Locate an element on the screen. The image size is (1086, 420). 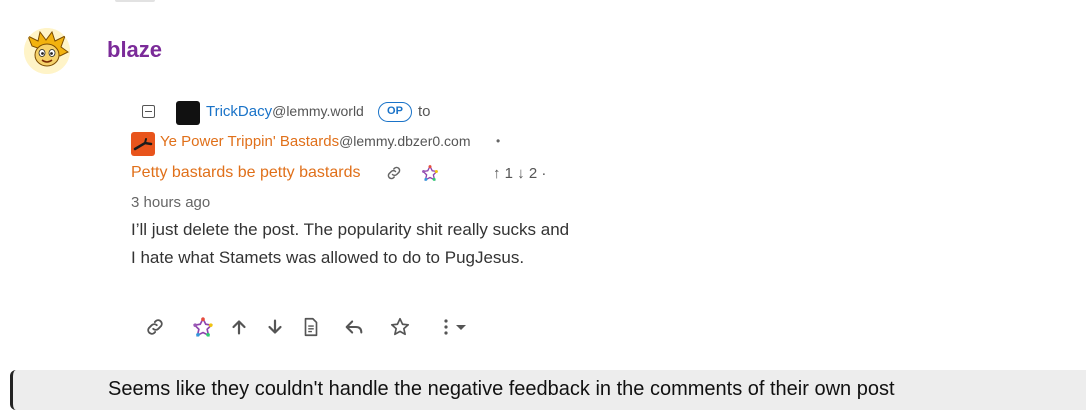
comment-timestamp: 3 hours ago is located at coordinates (171, 202).